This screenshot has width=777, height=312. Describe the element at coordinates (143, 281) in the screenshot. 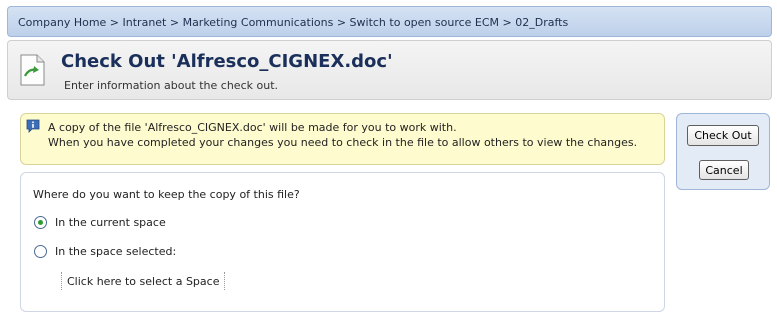

I see `select-space-link: Click here to select a Space` at that location.